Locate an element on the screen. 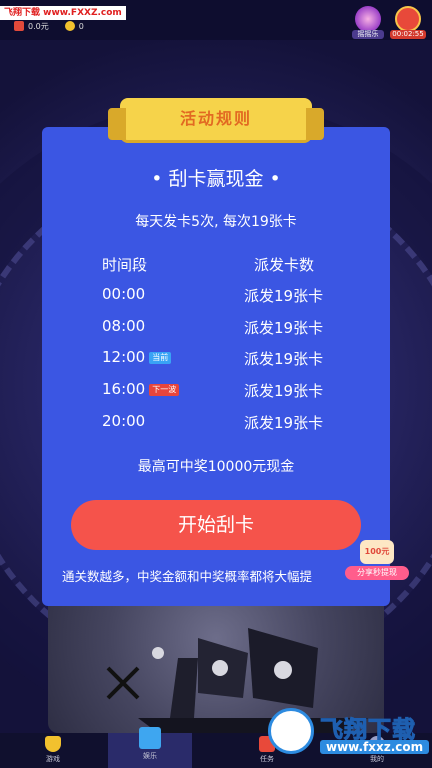 Image resolution: width=432 pixels, height=768 pixels. shake-icon is located at coordinates (368, 19).